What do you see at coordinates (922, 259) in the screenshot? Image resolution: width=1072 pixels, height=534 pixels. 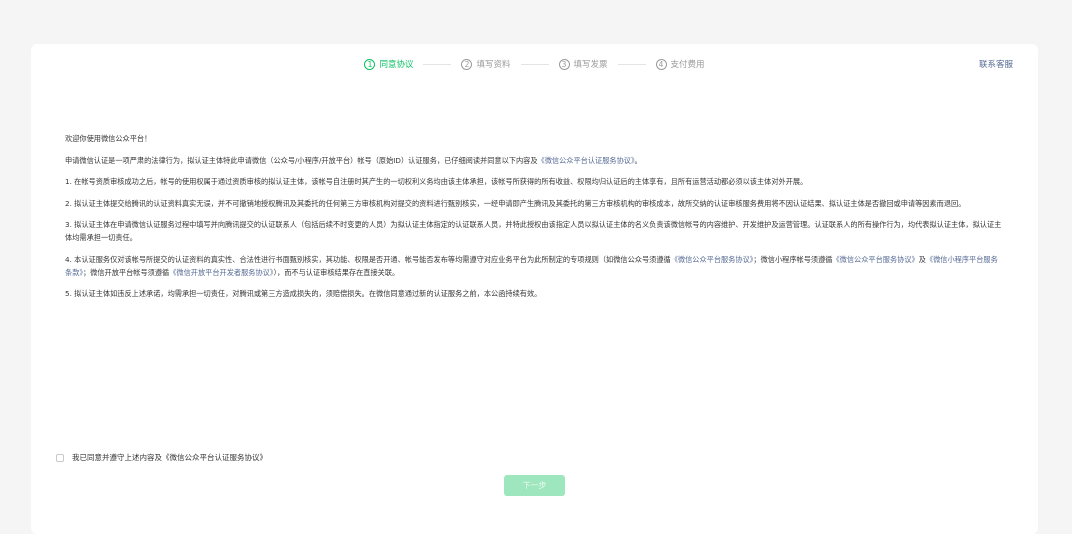 I see `clause-4-text: 及` at bounding box center [922, 259].